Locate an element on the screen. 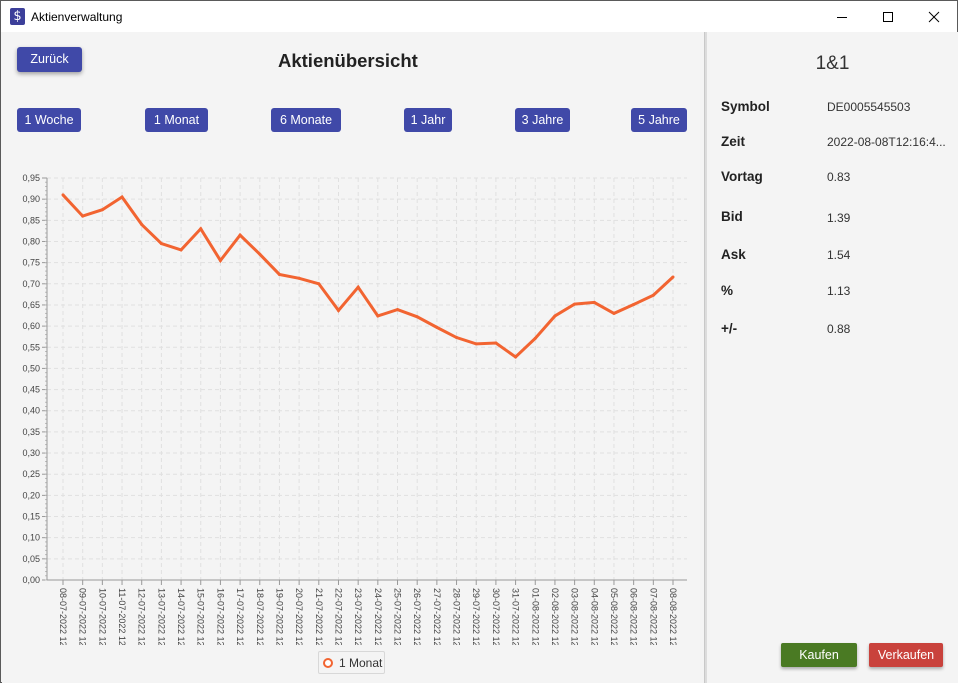  x-tick-label: 09-07-2022 12:16 is located at coordinates (83, 616).